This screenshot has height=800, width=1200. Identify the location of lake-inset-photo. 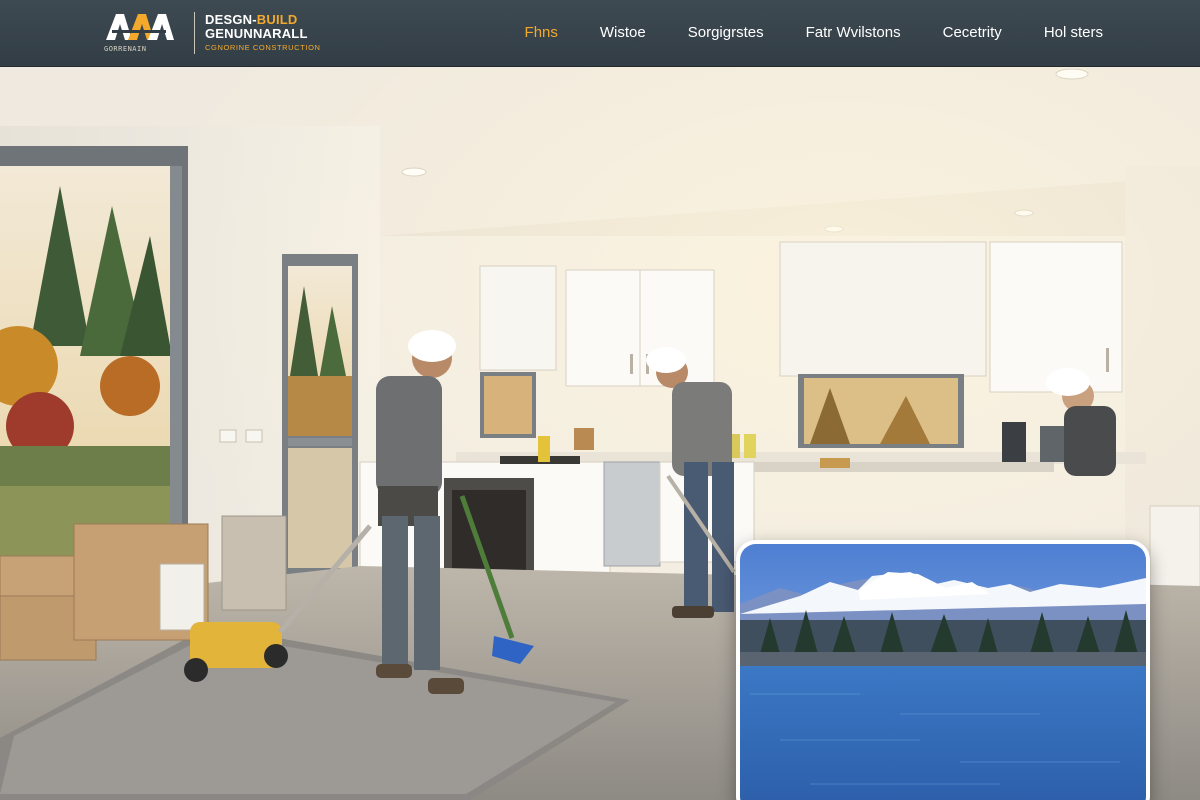
(943, 670).